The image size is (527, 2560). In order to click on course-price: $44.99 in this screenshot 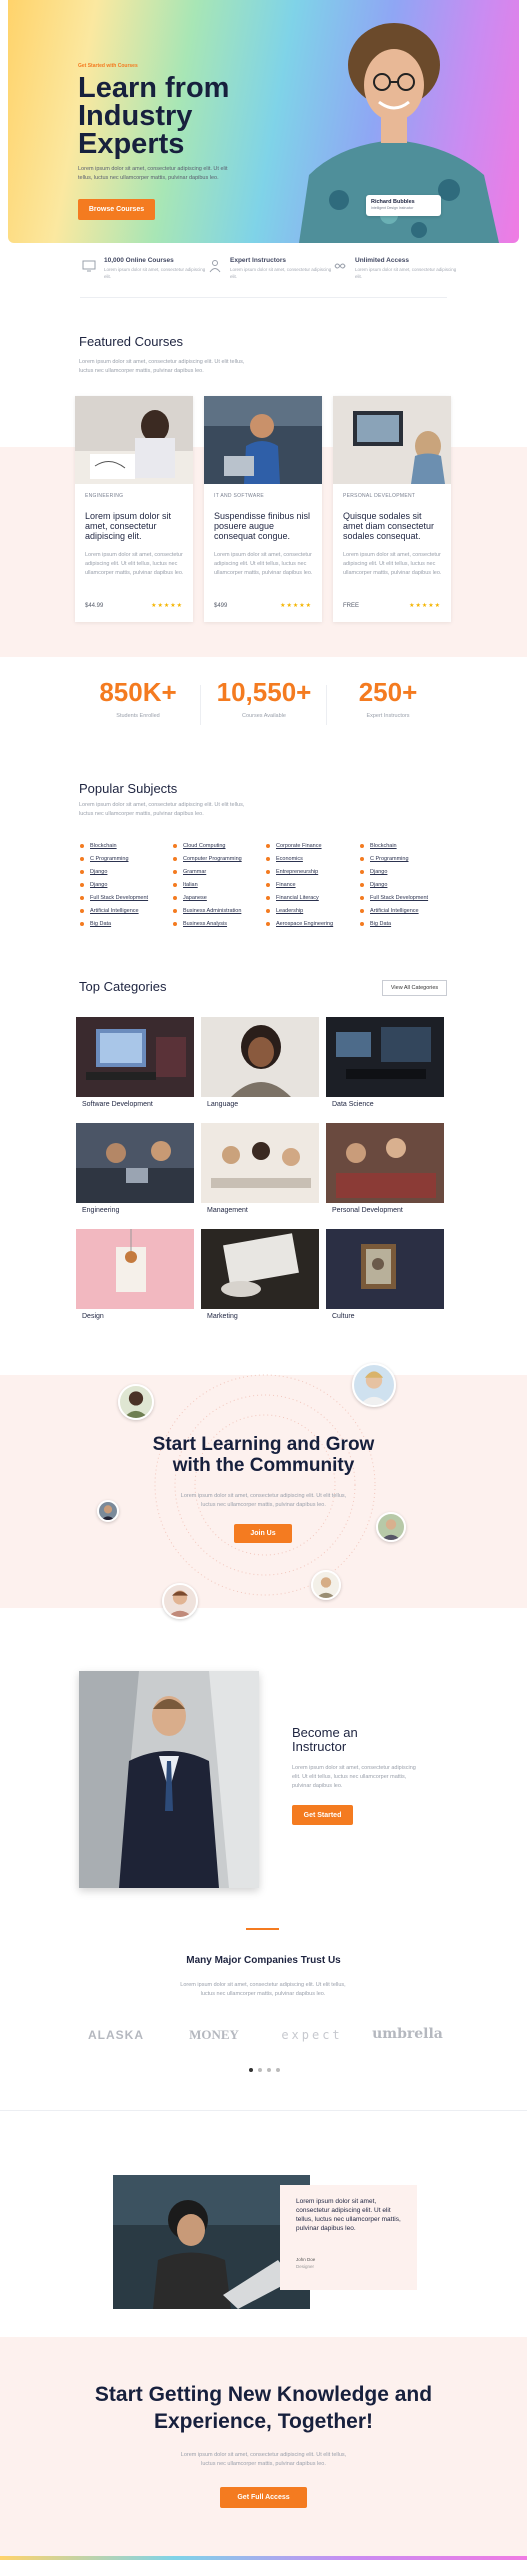, I will do `click(94, 606)`.